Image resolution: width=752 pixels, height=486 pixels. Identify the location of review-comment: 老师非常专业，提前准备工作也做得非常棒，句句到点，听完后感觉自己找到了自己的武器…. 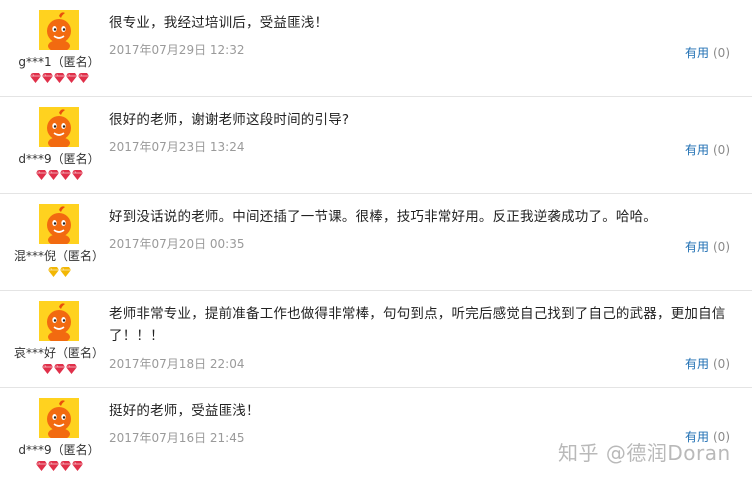
(417, 325).